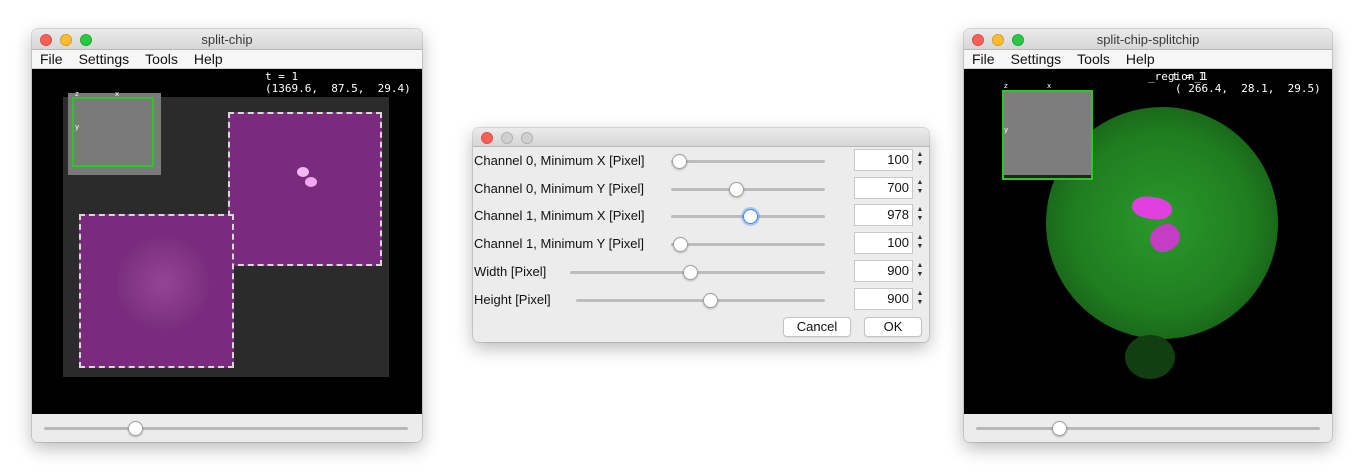 The width and height of the screenshot is (1367, 475). Describe the element at coordinates (303, 172) in the screenshot. I see `cell-blob` at that location.